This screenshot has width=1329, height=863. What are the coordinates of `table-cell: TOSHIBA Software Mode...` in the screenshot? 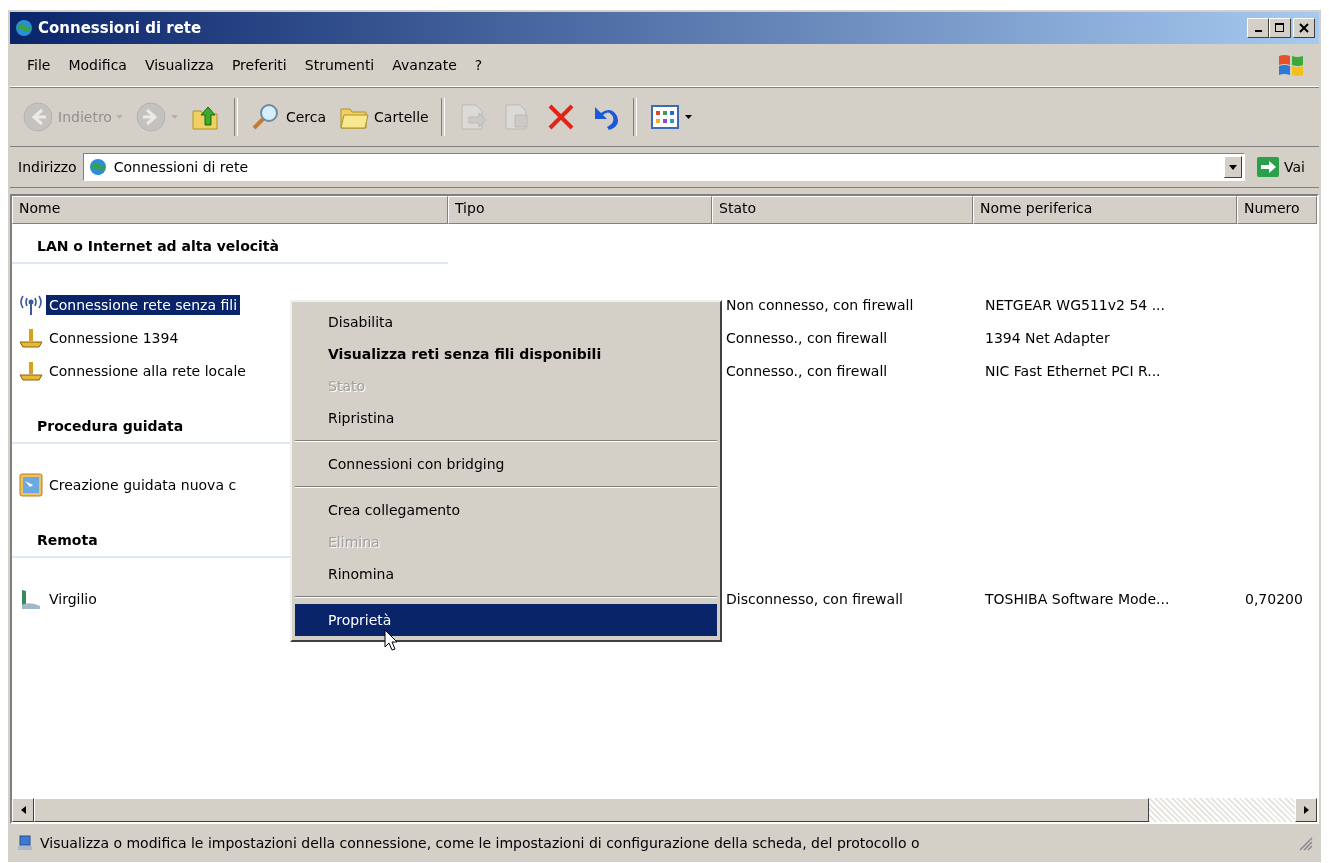 It's located at (1077, 598).